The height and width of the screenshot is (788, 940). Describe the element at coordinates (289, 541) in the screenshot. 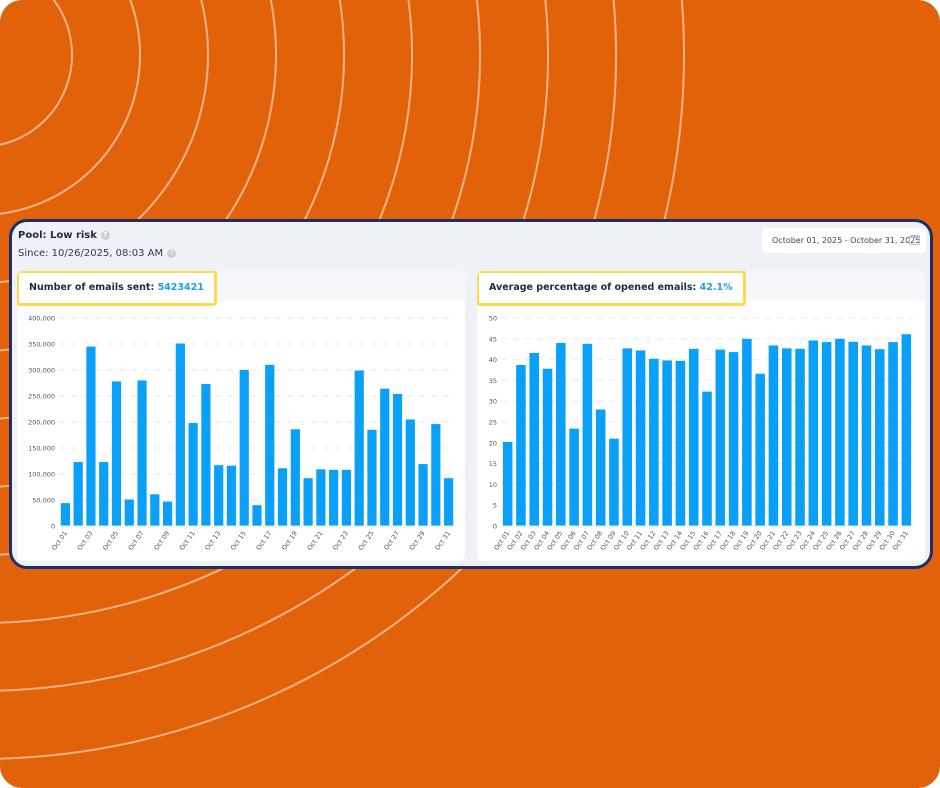

I see `x-tick-label: Oct 19` at that location.